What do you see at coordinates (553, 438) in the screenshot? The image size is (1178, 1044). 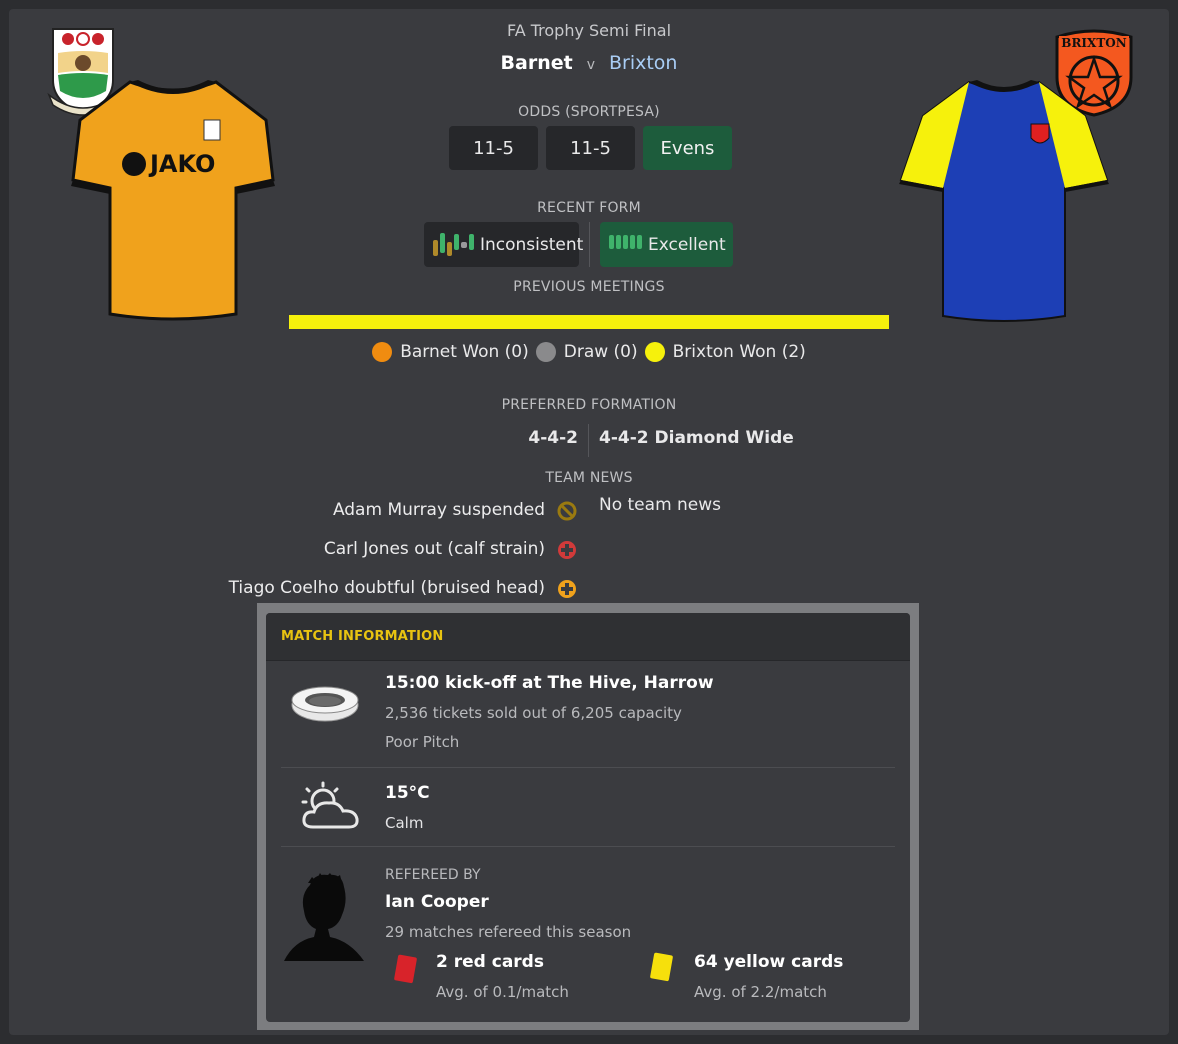 I see `home-formation: 4-4-2` at bounding box center [553, 438].